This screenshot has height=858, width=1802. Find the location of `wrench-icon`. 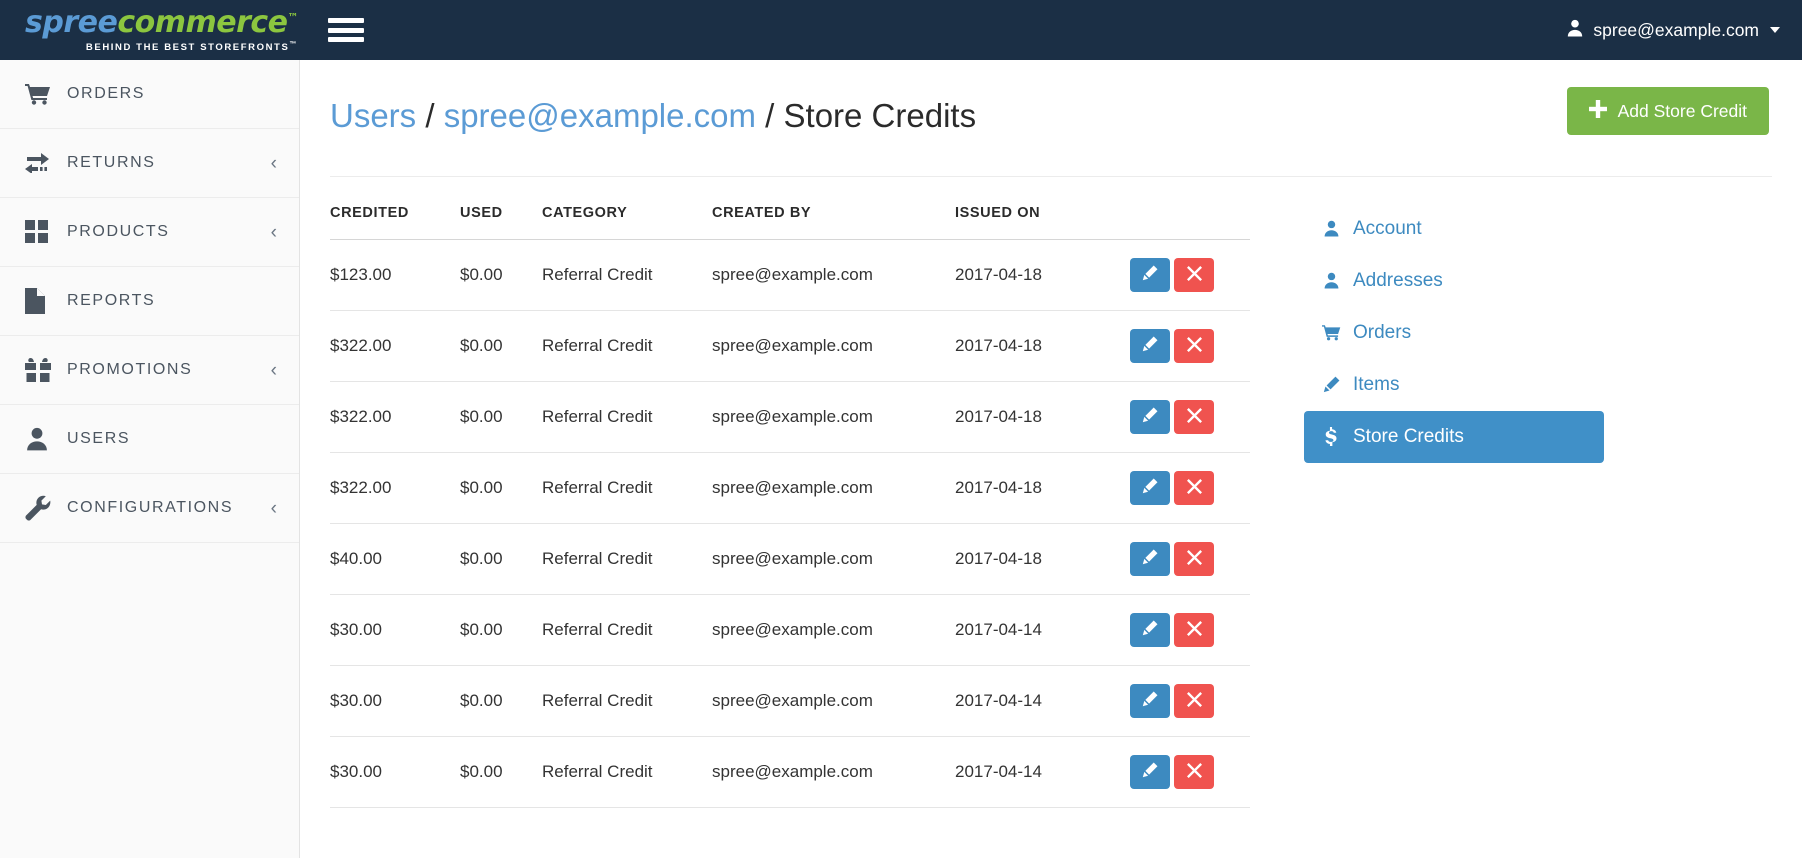

wrench-icon is located at coordinates (42, 508).